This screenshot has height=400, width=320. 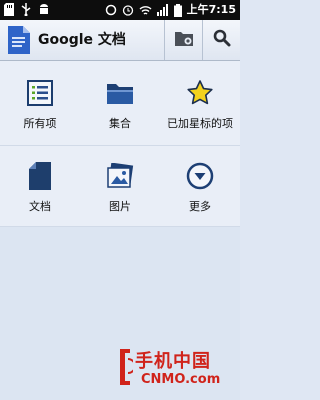 I want to click on action-bar: Google 文档, so click(x=120, y=40).